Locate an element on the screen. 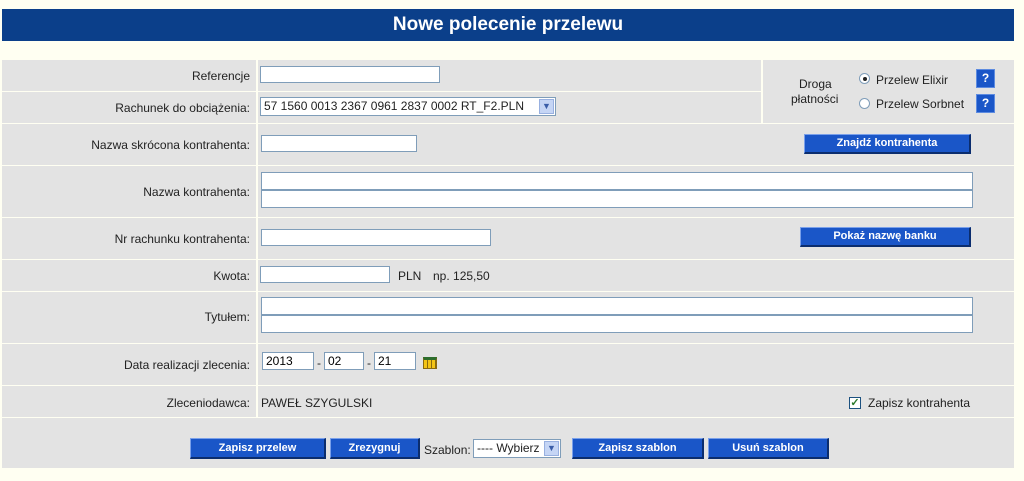  template-select: ---- Wybierz ▼ is located at coordinates (517, 448).